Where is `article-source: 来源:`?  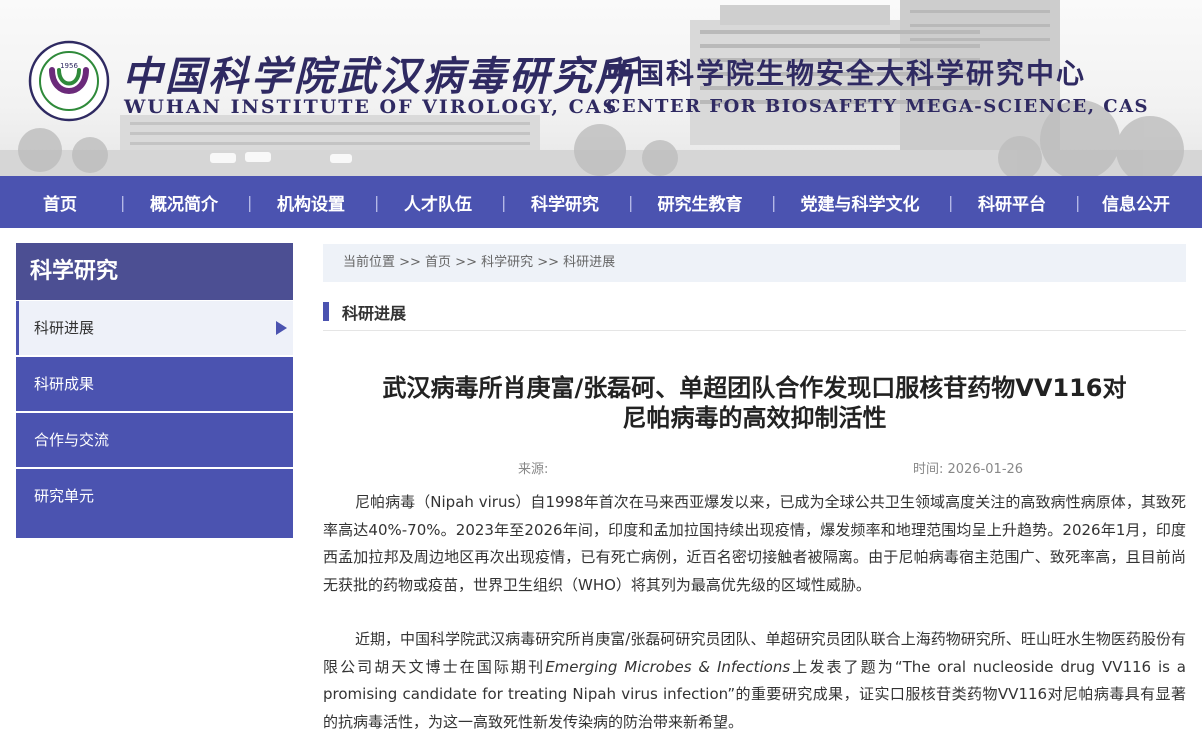 article-source: 来源: is located at coordinates (533, 469).